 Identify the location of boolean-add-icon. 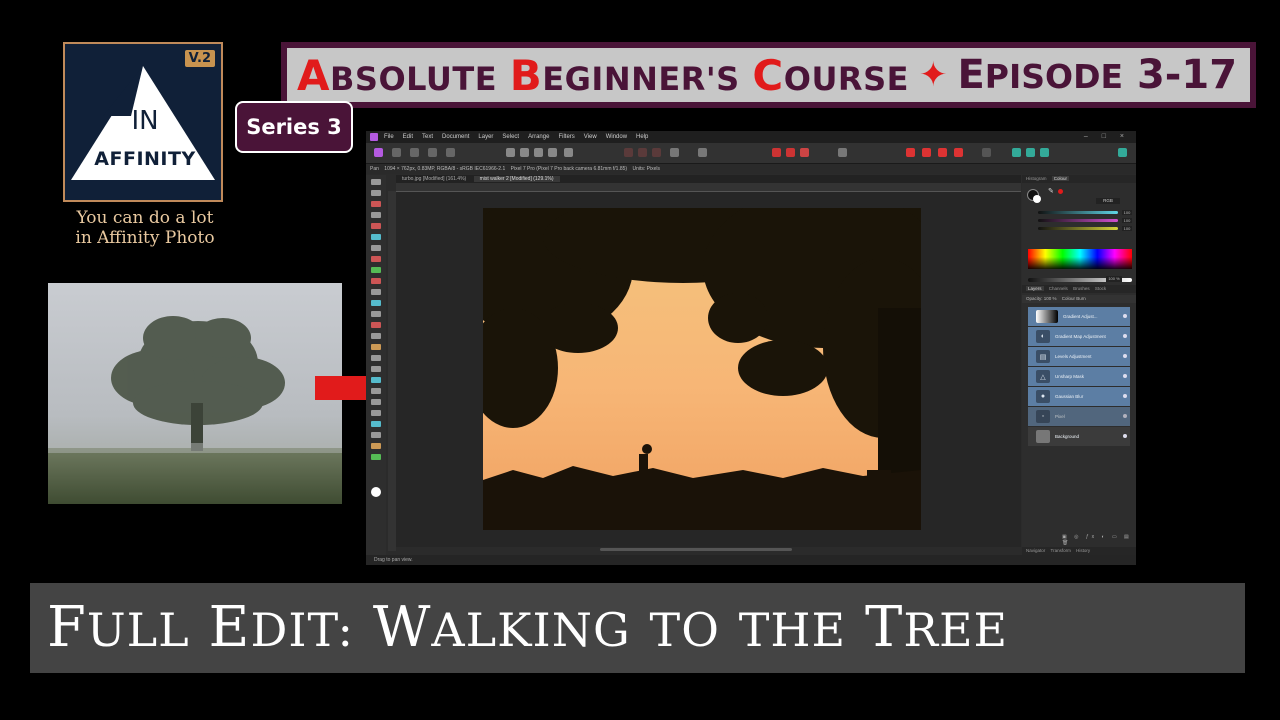
(1016, 152).